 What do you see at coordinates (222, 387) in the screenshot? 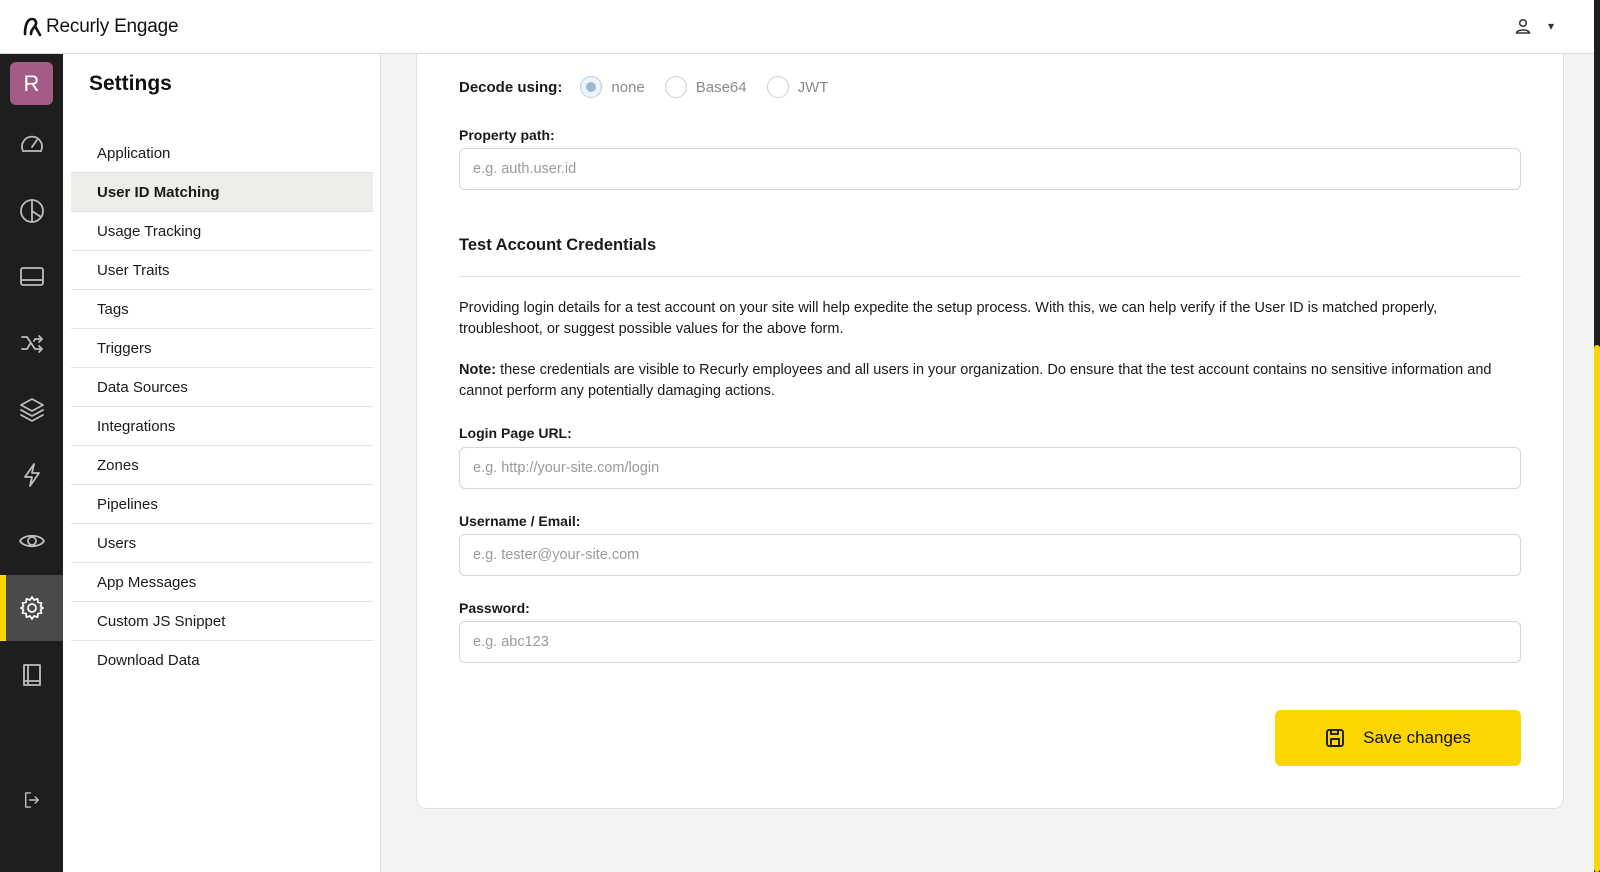
I see `nav-item-data-sources: Data Sources` at bounding box center [222, 387].